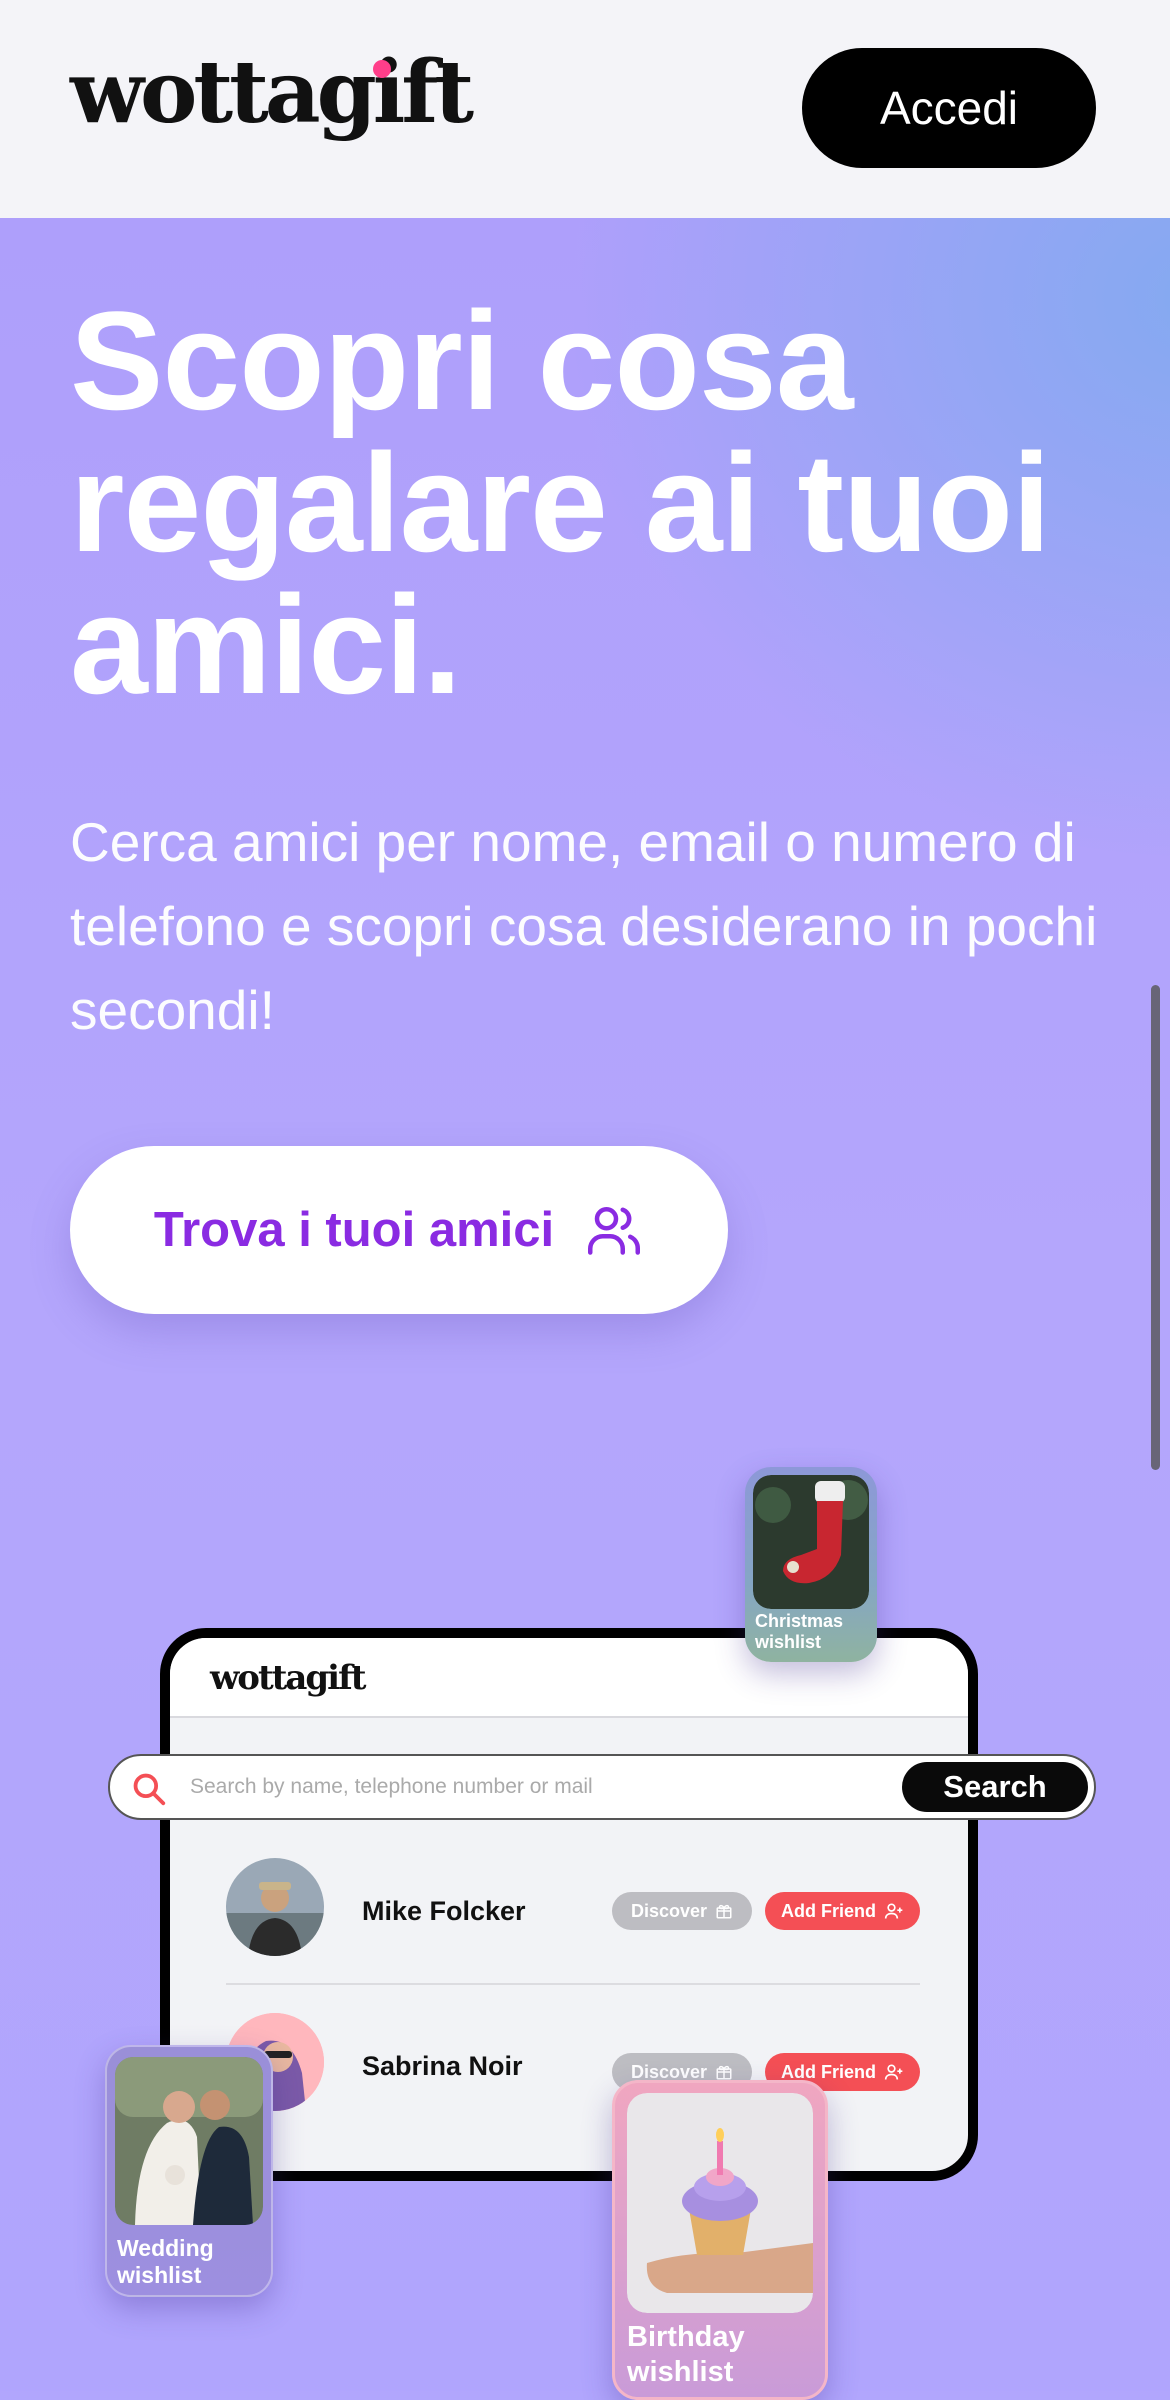 The image size is (1170, 2400). What do you see at coordinates (442, 2066) in the screenshot?
I see `friend-name: Sabrina Noir` at bounding box center [442, 2066].